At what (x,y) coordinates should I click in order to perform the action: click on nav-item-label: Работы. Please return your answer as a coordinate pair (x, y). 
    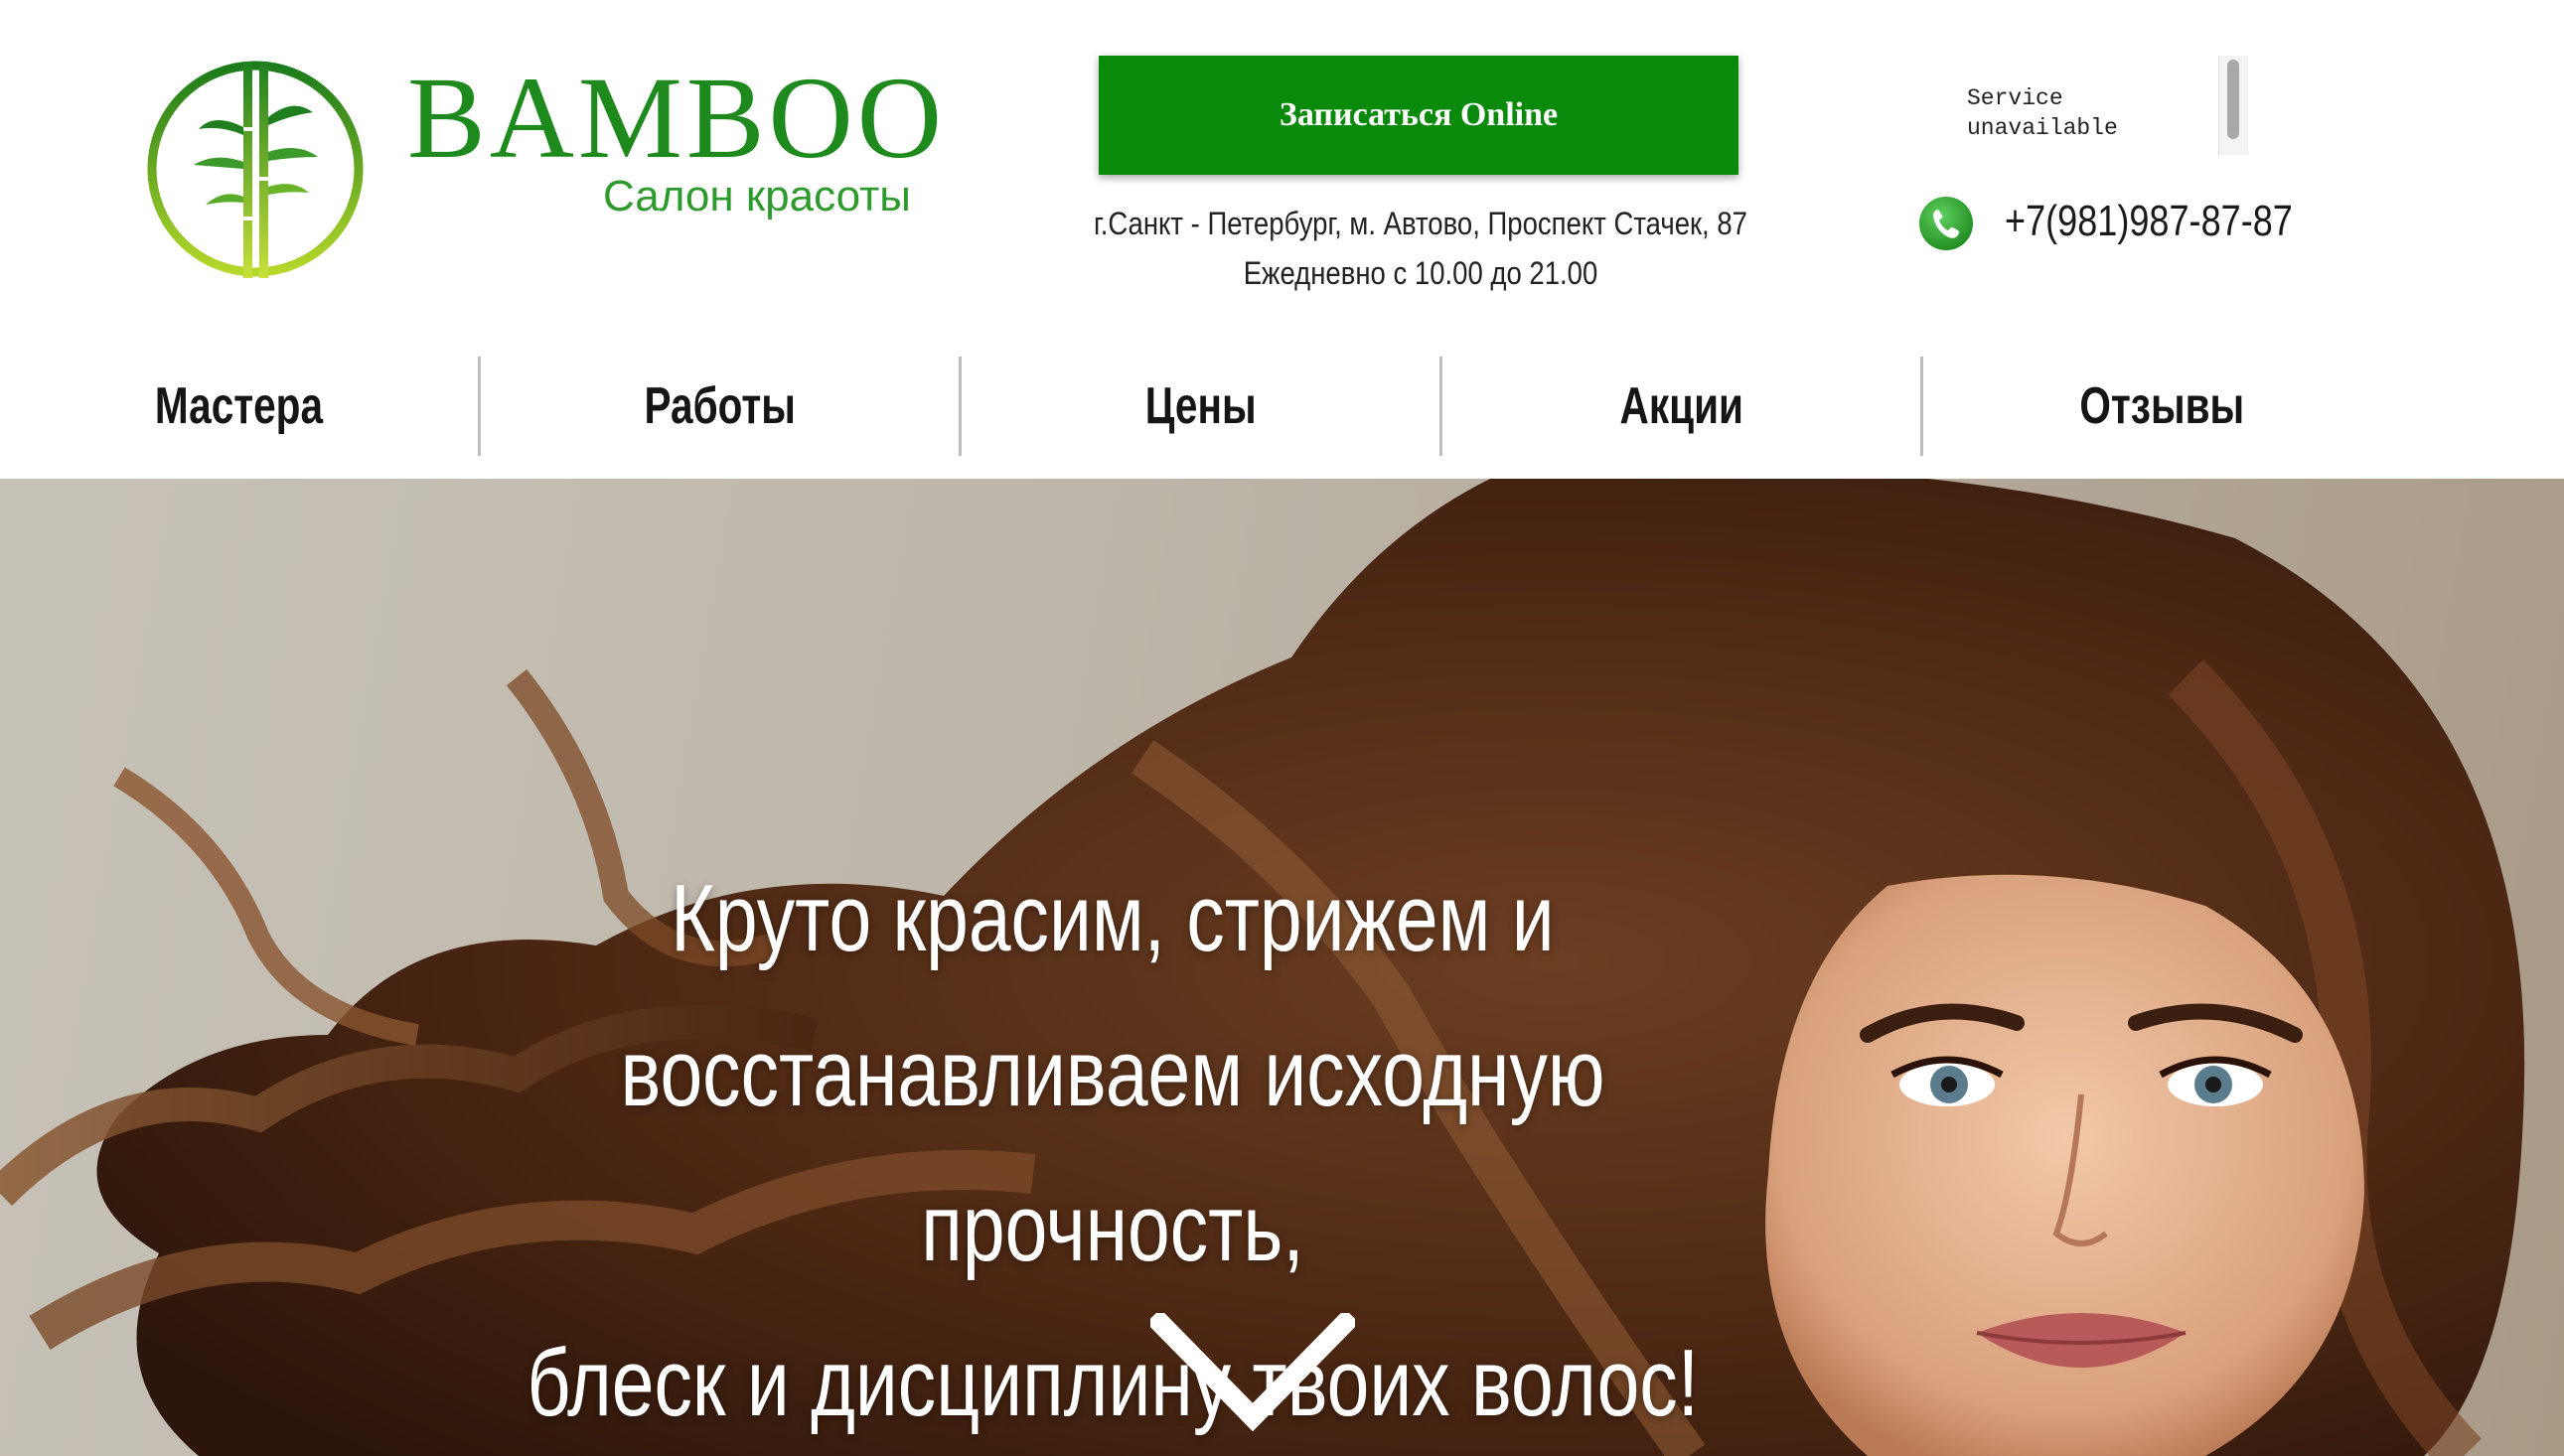
    Looking at the image, I should click on (720, 406).